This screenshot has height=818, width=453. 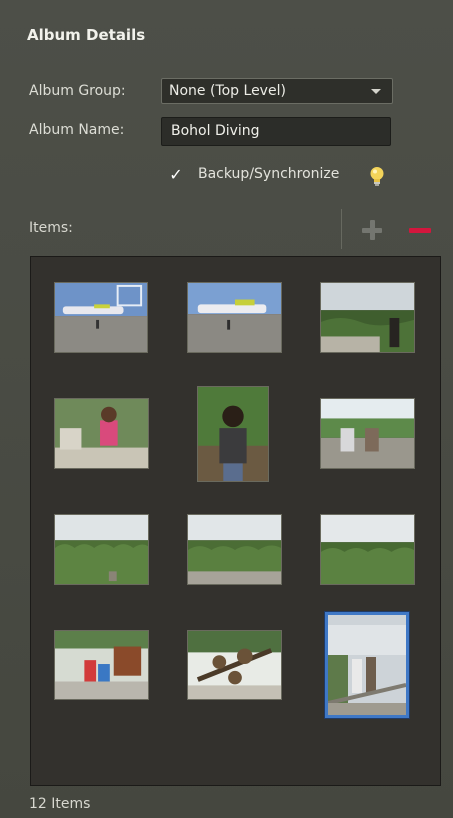 I want to click on items-label: Items:, so click(x=51, y=228).